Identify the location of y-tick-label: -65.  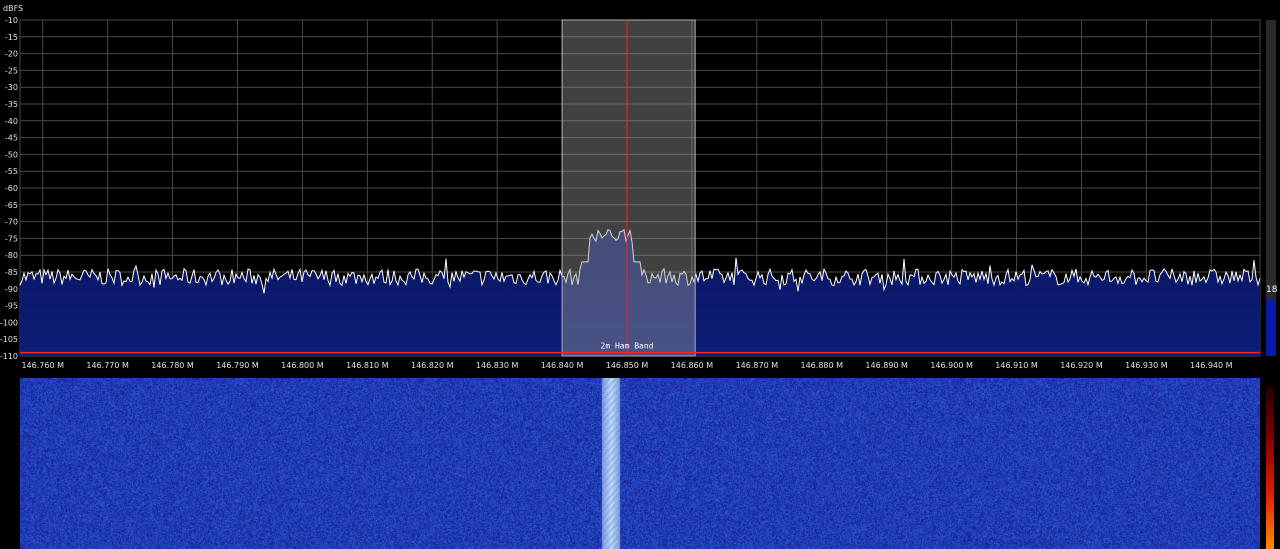
(11, 205).